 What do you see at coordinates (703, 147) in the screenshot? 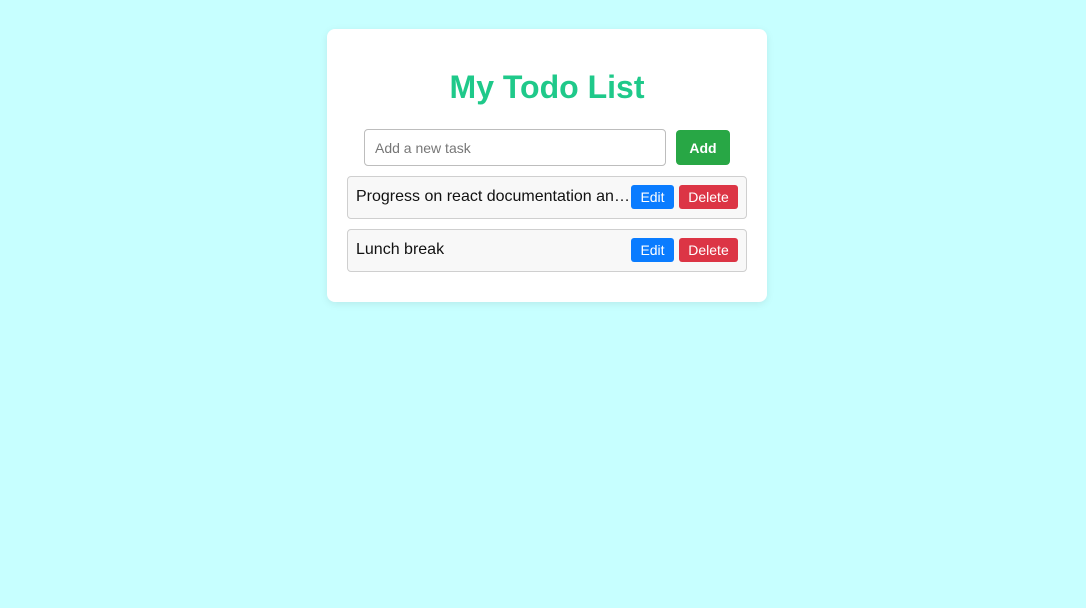
I see `add-task-button: Add` at bounding box center [703, 147].